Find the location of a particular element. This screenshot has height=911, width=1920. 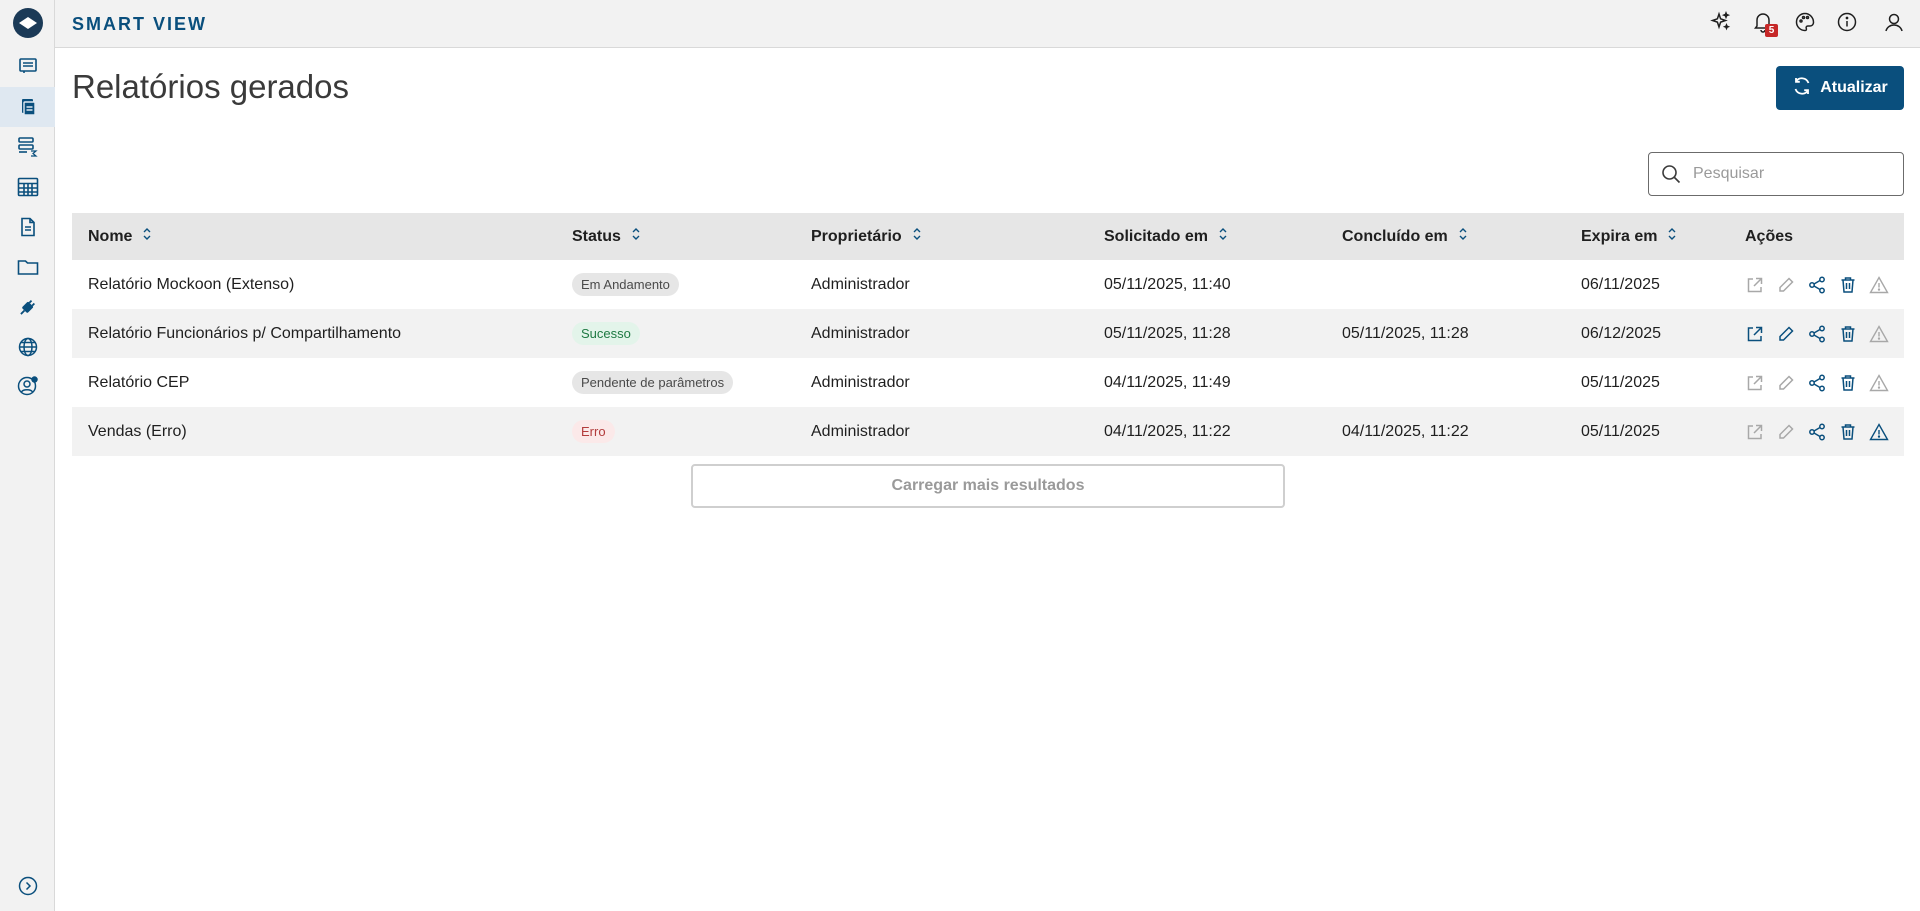

column-label: Ações is located at coordinates (1769, 236).